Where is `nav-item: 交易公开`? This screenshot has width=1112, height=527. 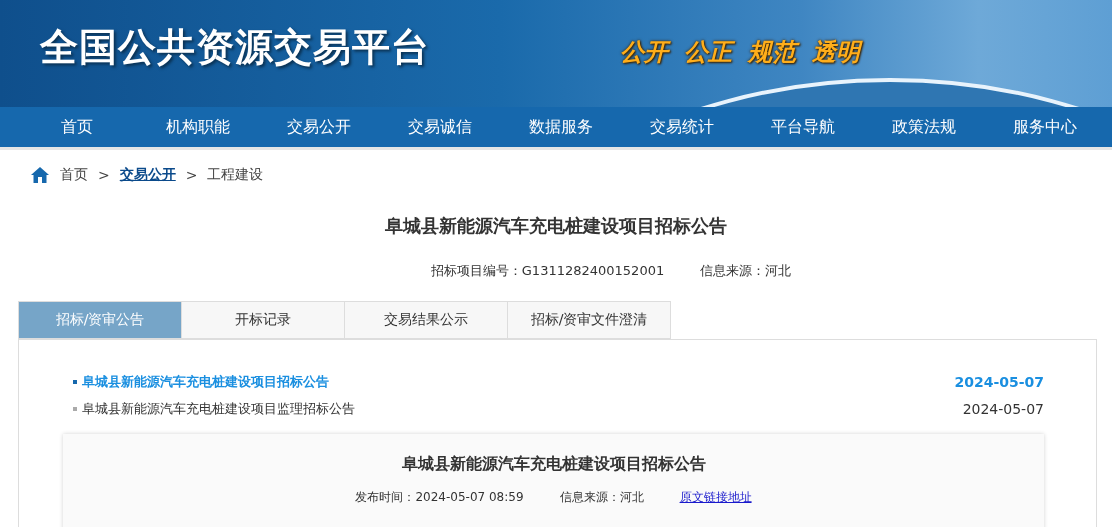 nav-item: 交易公开 is located at coordinates (318, 127).